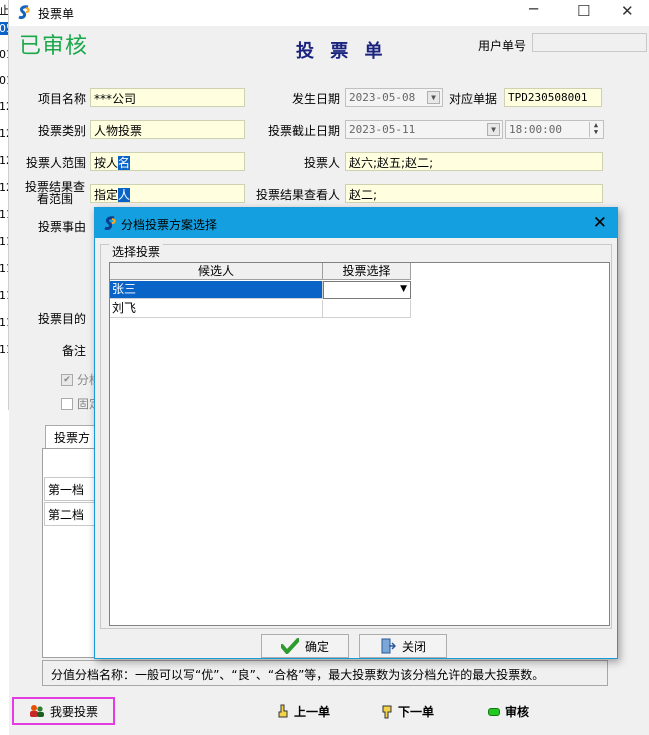 This screenshot has width=649, height=735. Describe the element at coordinates (424, 129) in the screenshot. I see `deadline-date-picker: 2023-05-11 ▼` at that location.